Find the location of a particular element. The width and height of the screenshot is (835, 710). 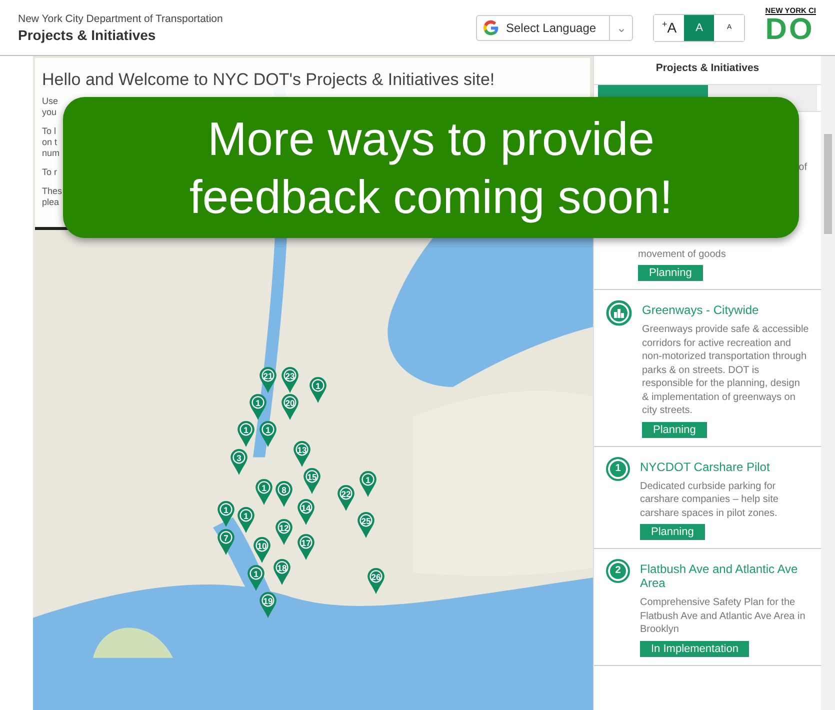

project-title: NYCDOT Carshare Pilot is located at coordinates (705, 467).